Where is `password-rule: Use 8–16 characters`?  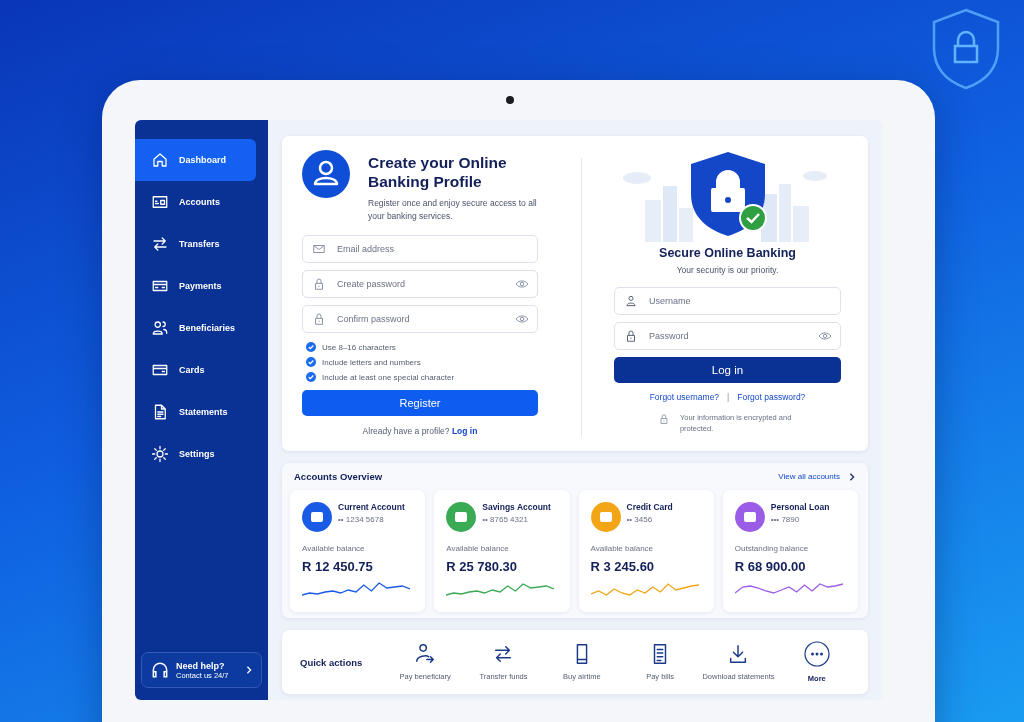 password-rule: Use 8–16 characters is located at coordinates (359, 347).